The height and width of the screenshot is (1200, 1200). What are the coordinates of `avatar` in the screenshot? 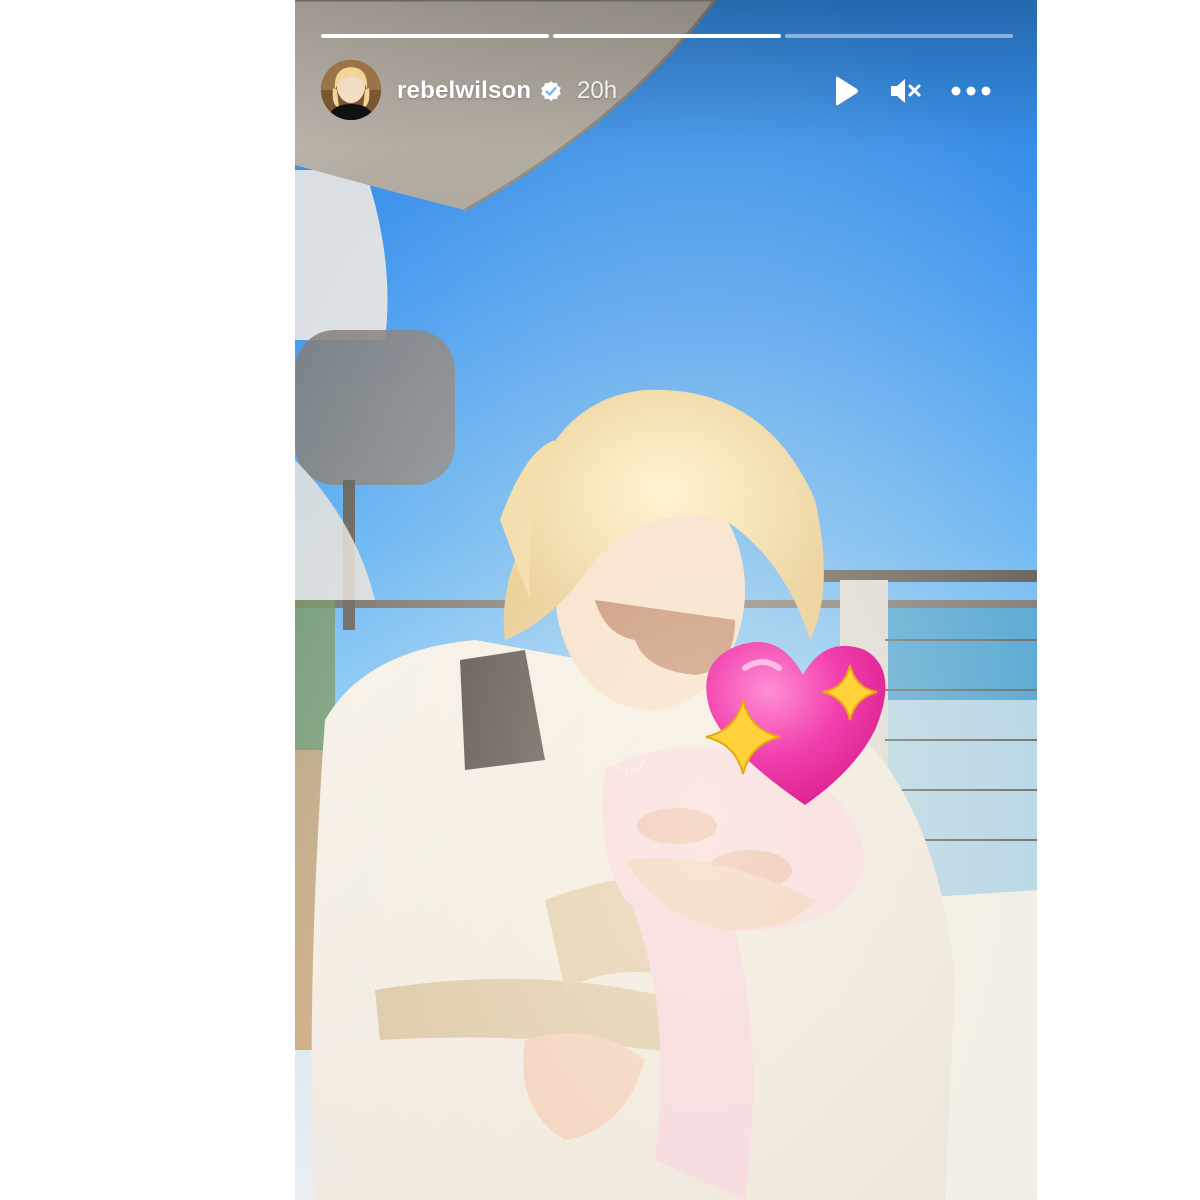 It's located at (351, 90).